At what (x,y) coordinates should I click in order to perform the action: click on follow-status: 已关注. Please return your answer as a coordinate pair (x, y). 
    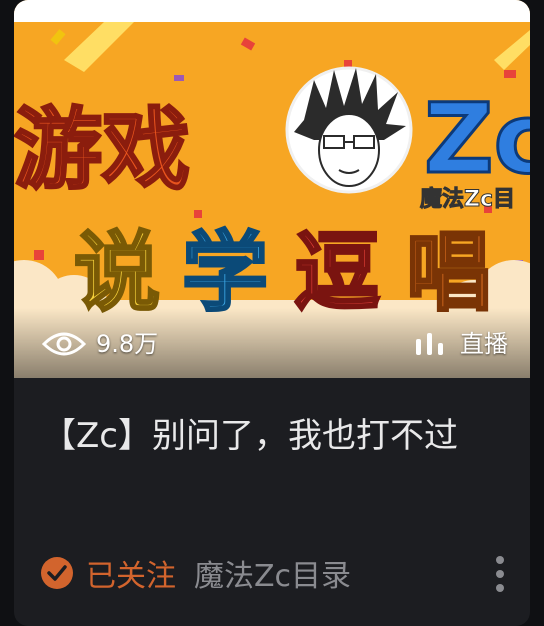
    Looking at the image, I should click on (131, 573).